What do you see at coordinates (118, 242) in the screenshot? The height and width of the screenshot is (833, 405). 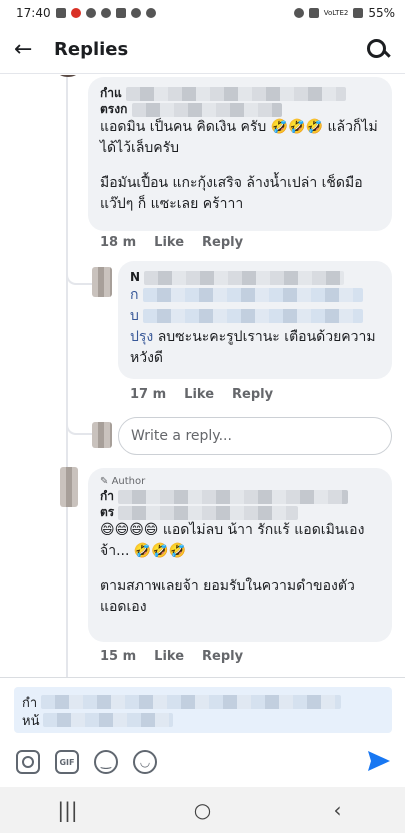 I see `comment-time: 18 m` at bounding box center [118, 242].